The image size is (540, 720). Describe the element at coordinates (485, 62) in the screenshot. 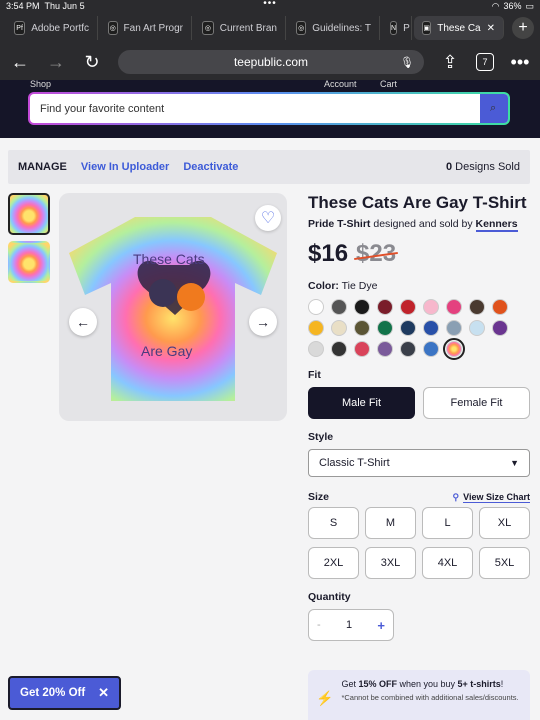

I see `tab-overview-button: 7` at that location.